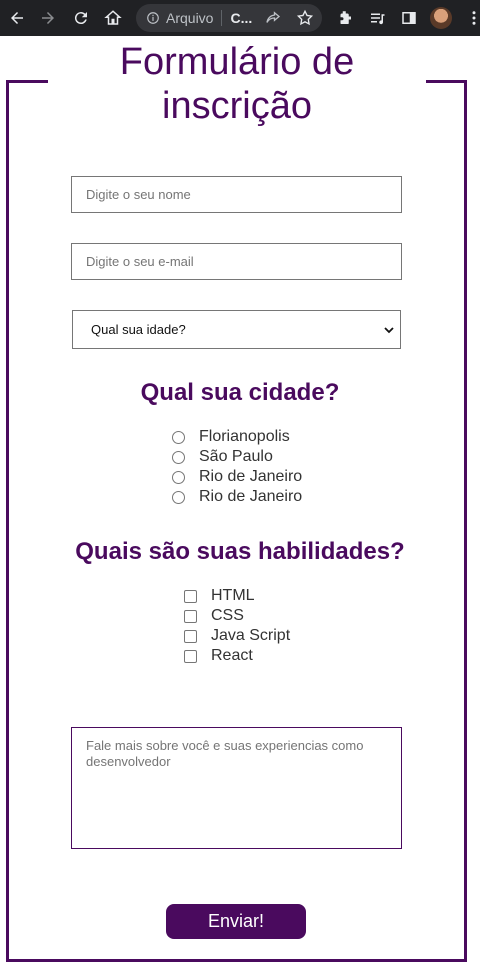 The width and height of the screenshot is (480, 971). I want to click on address-separator, so click(222, 18).